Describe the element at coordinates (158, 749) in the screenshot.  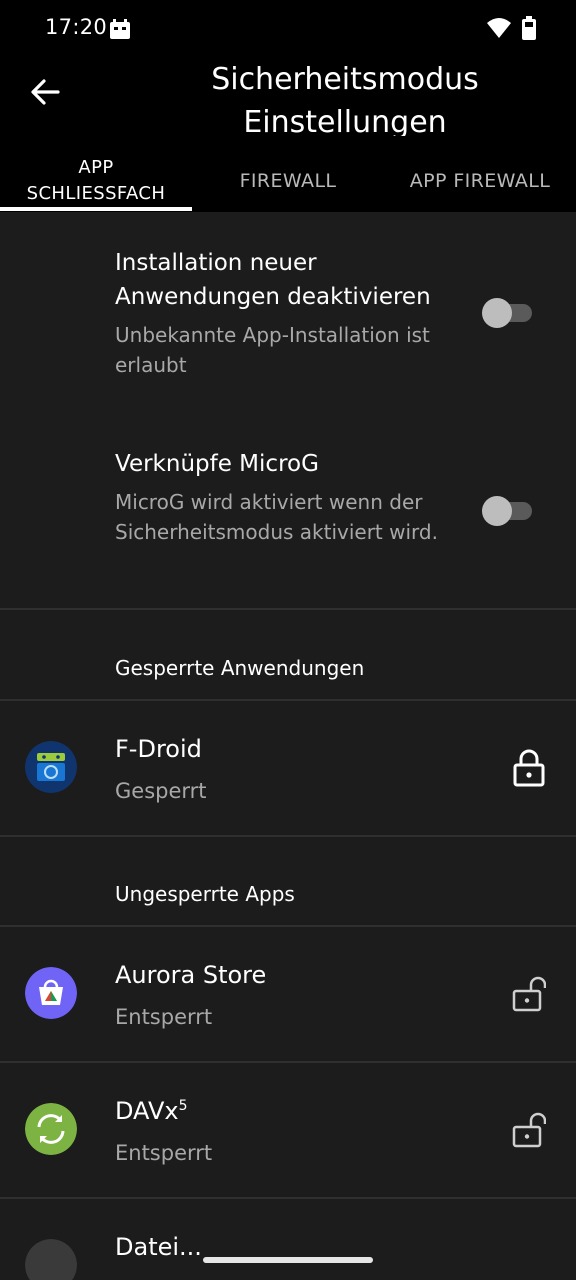
I see `app-name-fdroid: F-Droid` at that location.